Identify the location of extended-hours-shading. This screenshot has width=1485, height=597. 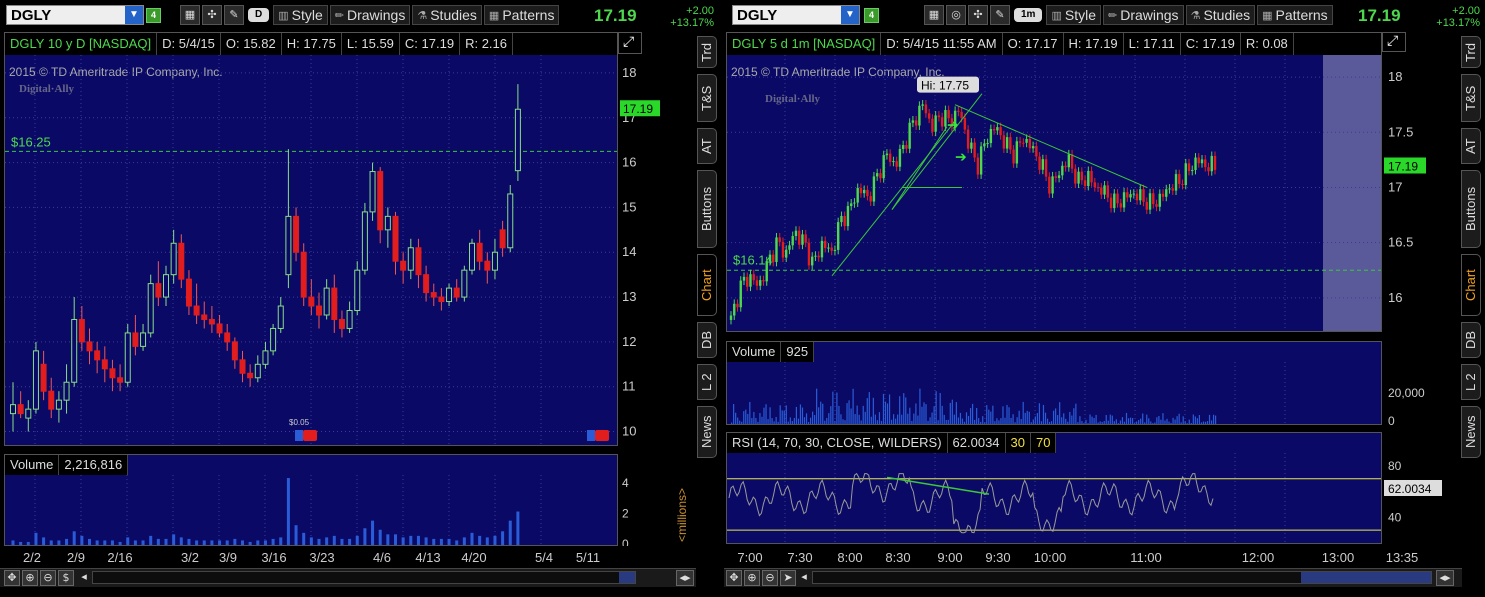
(1352, 193).